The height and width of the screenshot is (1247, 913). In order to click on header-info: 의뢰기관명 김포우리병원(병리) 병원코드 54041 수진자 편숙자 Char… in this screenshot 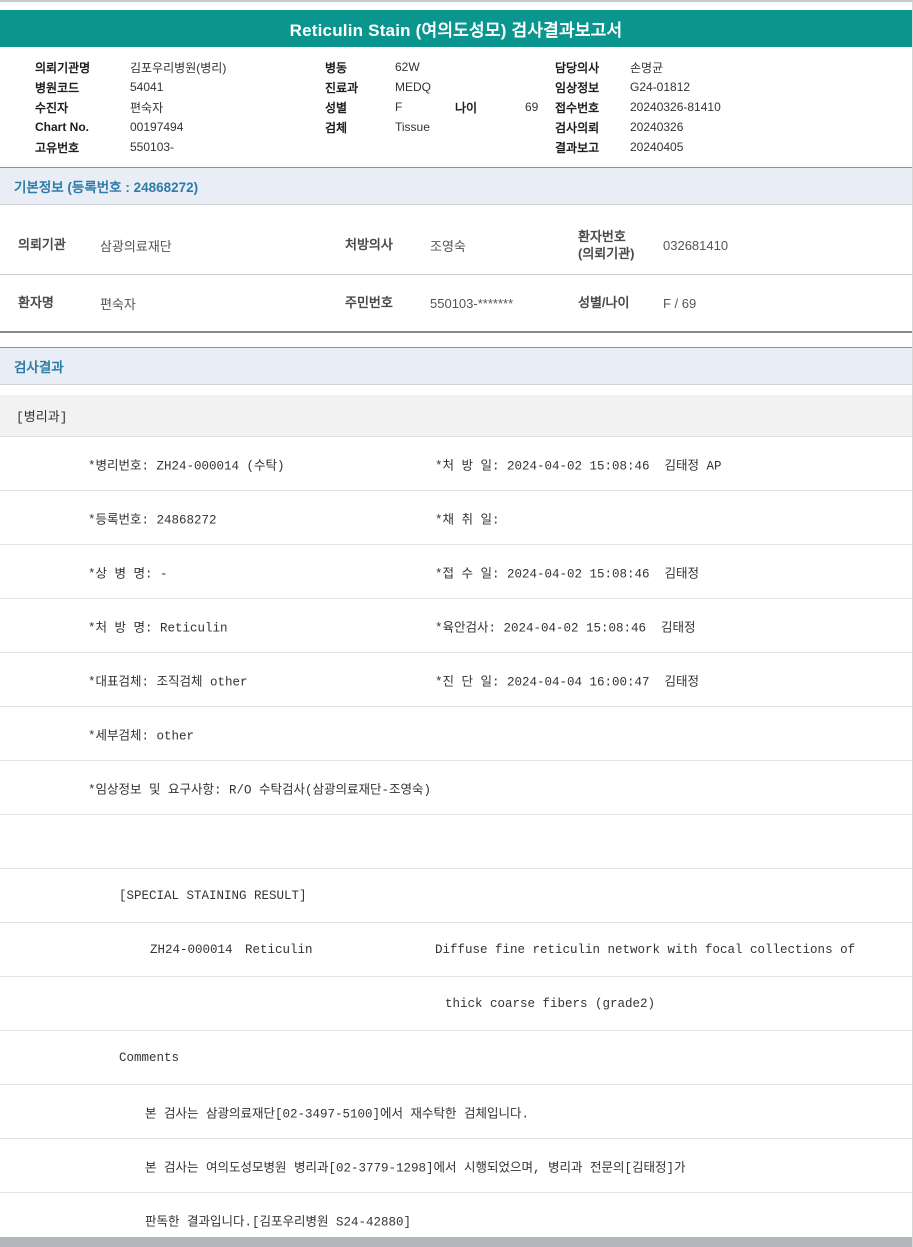, I will do `click(456, 107)`.